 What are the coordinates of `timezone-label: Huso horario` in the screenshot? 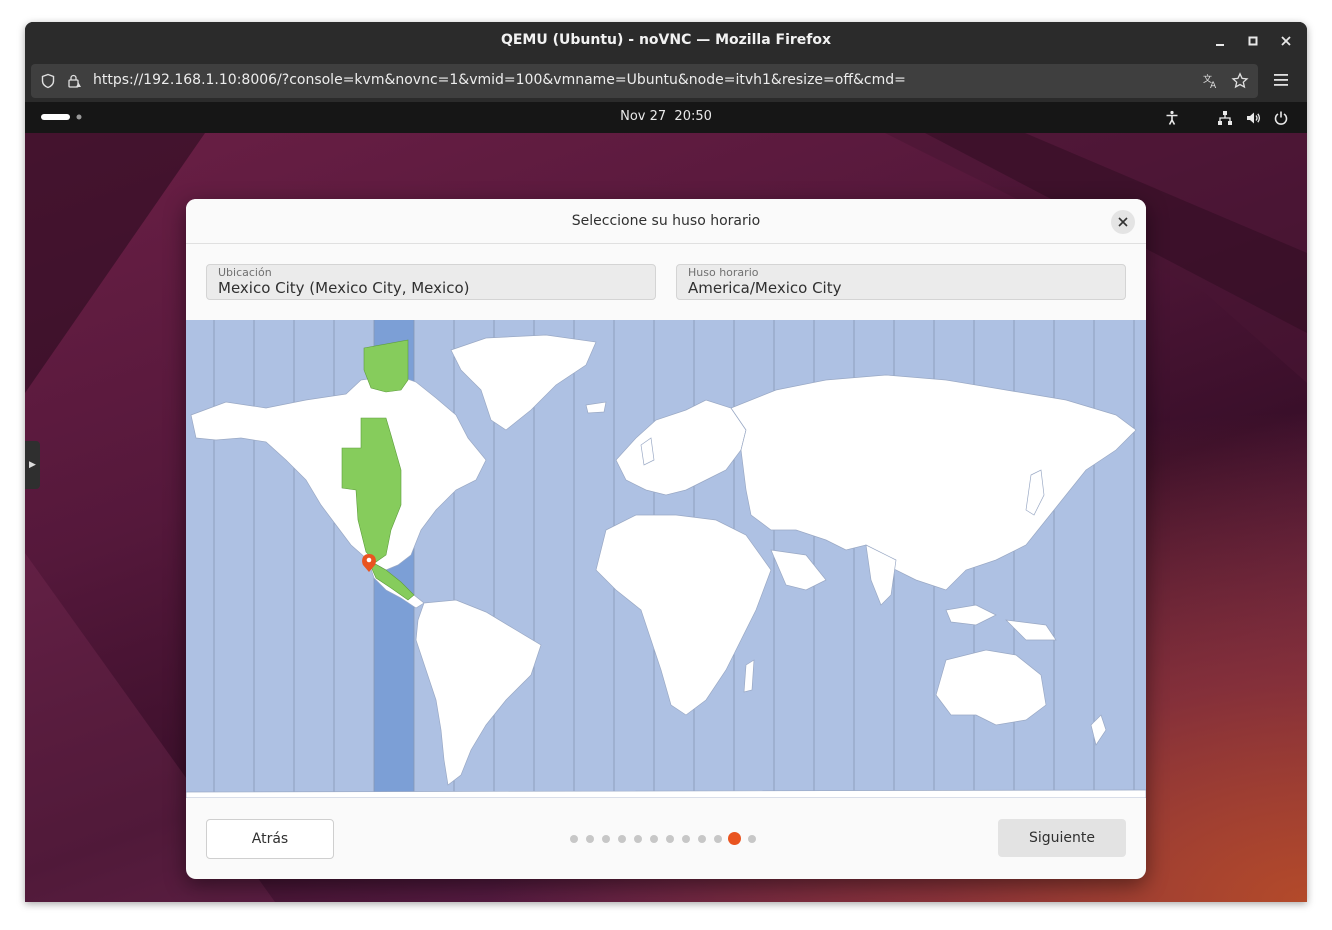 It's located at (723, 272).